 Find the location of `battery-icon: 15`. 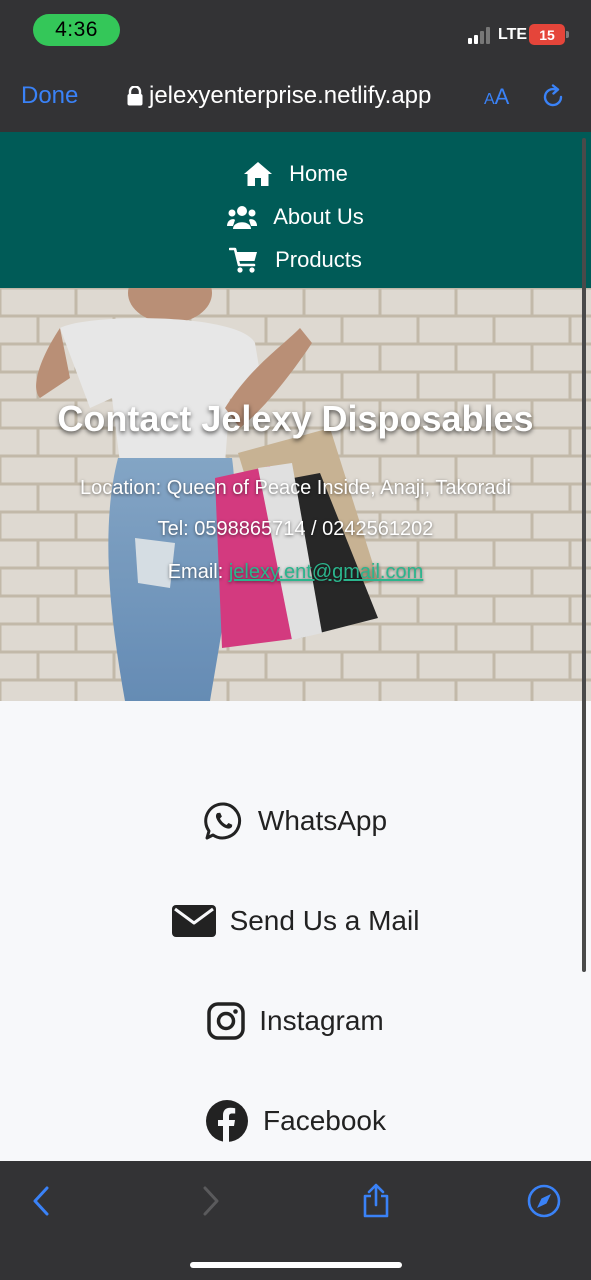

battery-icon: 15 is located at coordinates (547, 34).